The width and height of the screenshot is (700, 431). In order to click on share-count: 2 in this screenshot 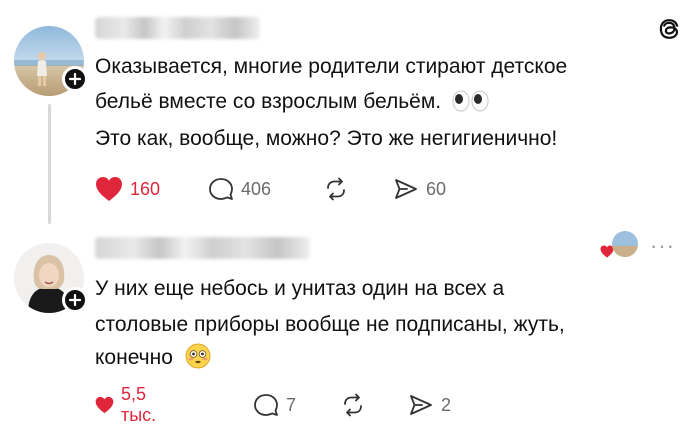, I will do `click(446, 404)`.